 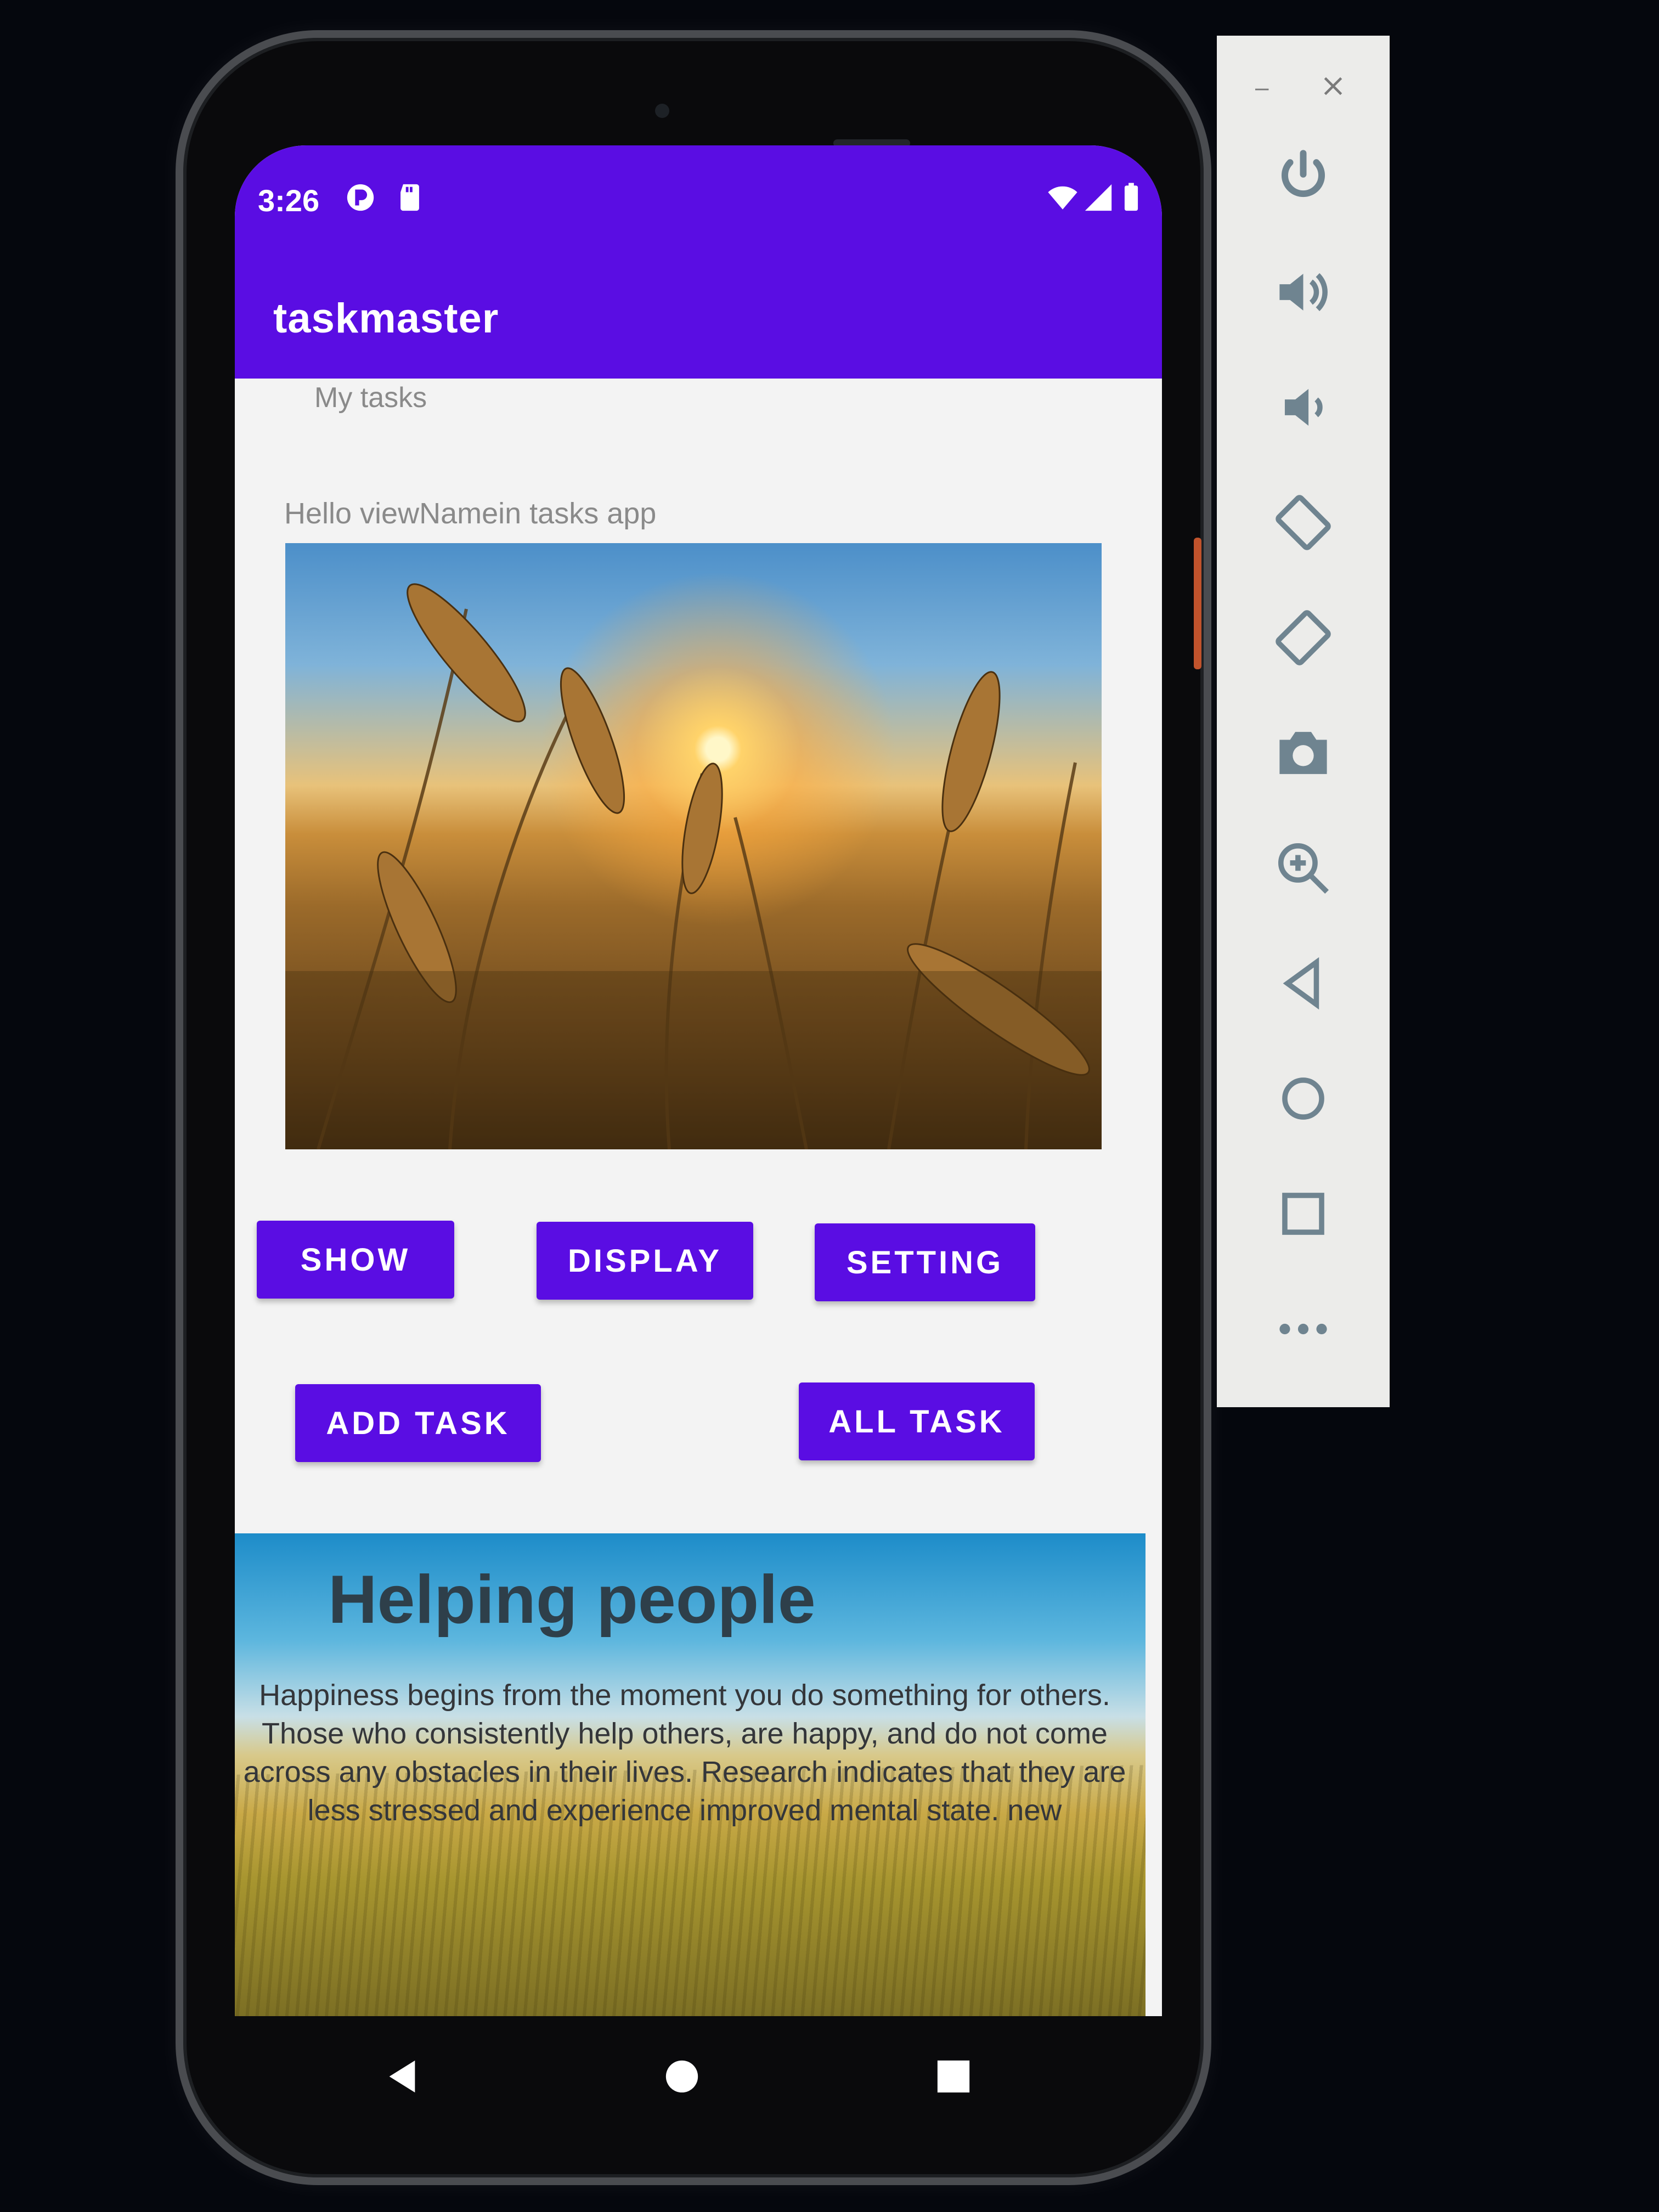 What do you see at coordinates (402, 2076) in the screenshot?
I see `nav-back-icon` at bounding box center [402, 2076].